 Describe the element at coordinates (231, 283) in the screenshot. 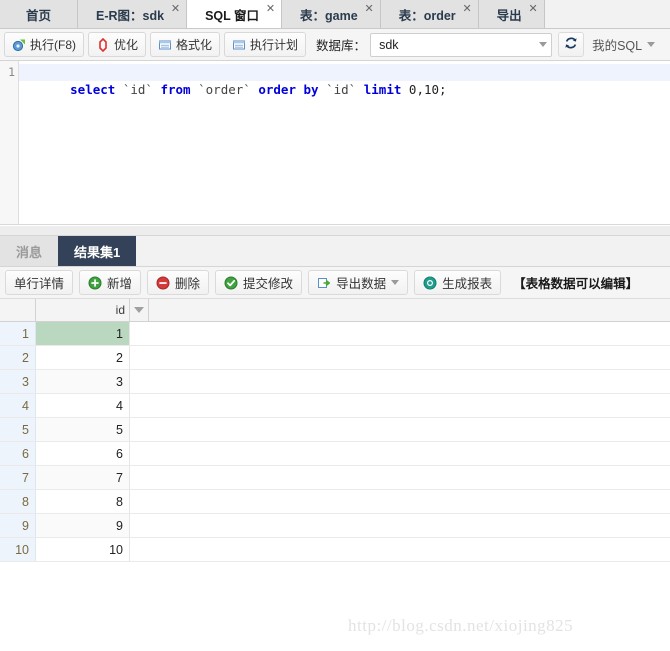

I see `commit-icon` at that location.